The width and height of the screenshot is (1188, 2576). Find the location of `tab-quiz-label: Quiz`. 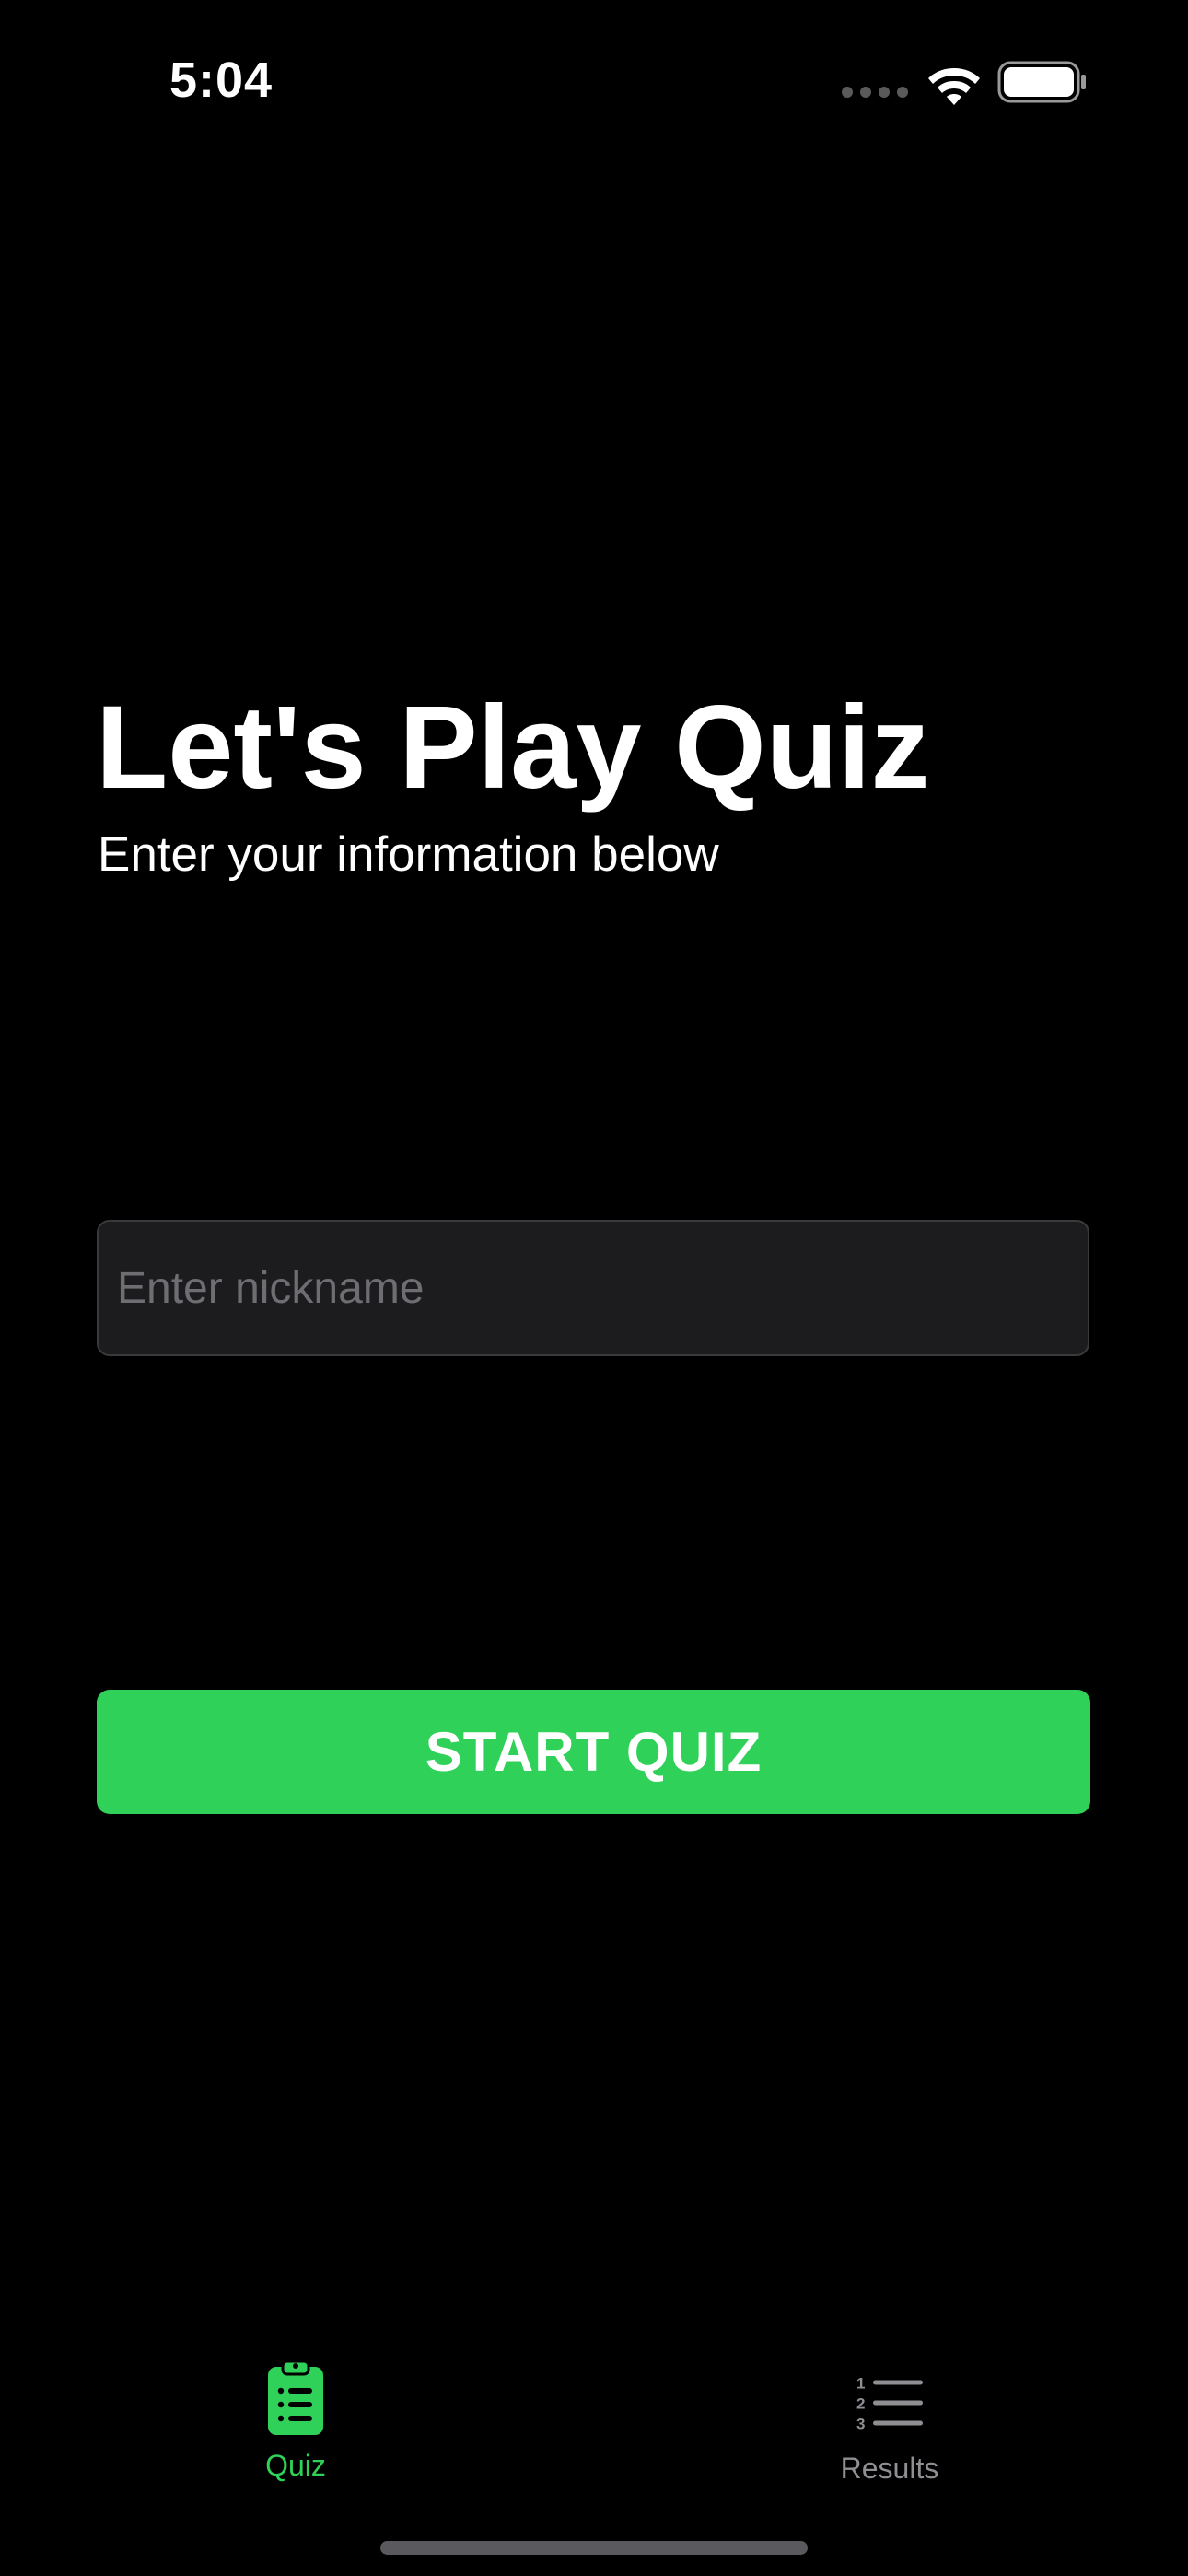

tab-quiz-label: Quiz is located at coordinates (295, 2465).